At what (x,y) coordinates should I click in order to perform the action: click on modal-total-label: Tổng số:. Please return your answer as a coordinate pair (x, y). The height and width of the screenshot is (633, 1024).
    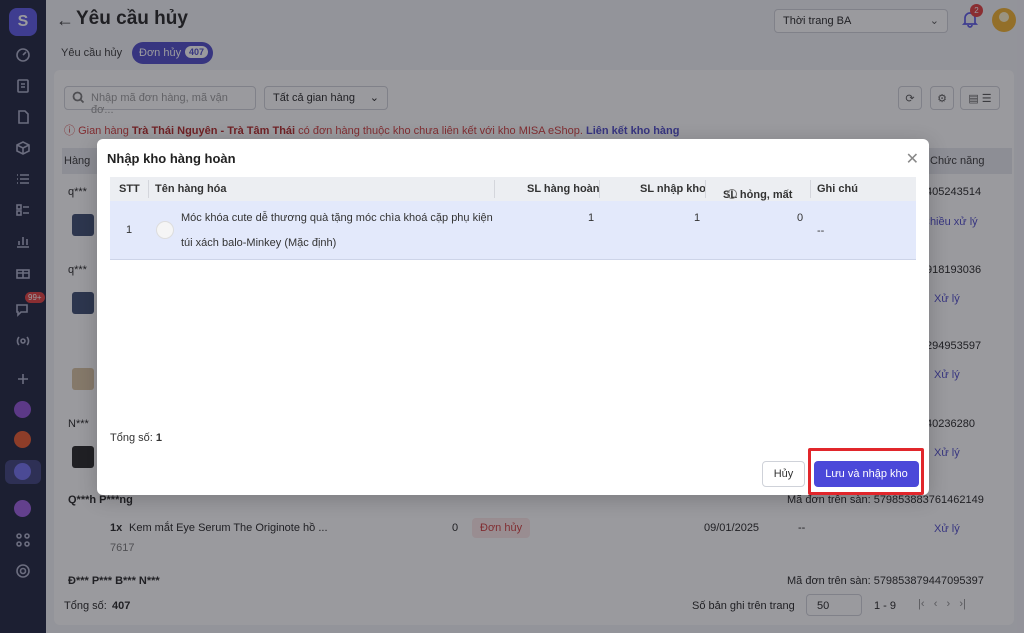
    Looking at the image, I should click on (131, 438).